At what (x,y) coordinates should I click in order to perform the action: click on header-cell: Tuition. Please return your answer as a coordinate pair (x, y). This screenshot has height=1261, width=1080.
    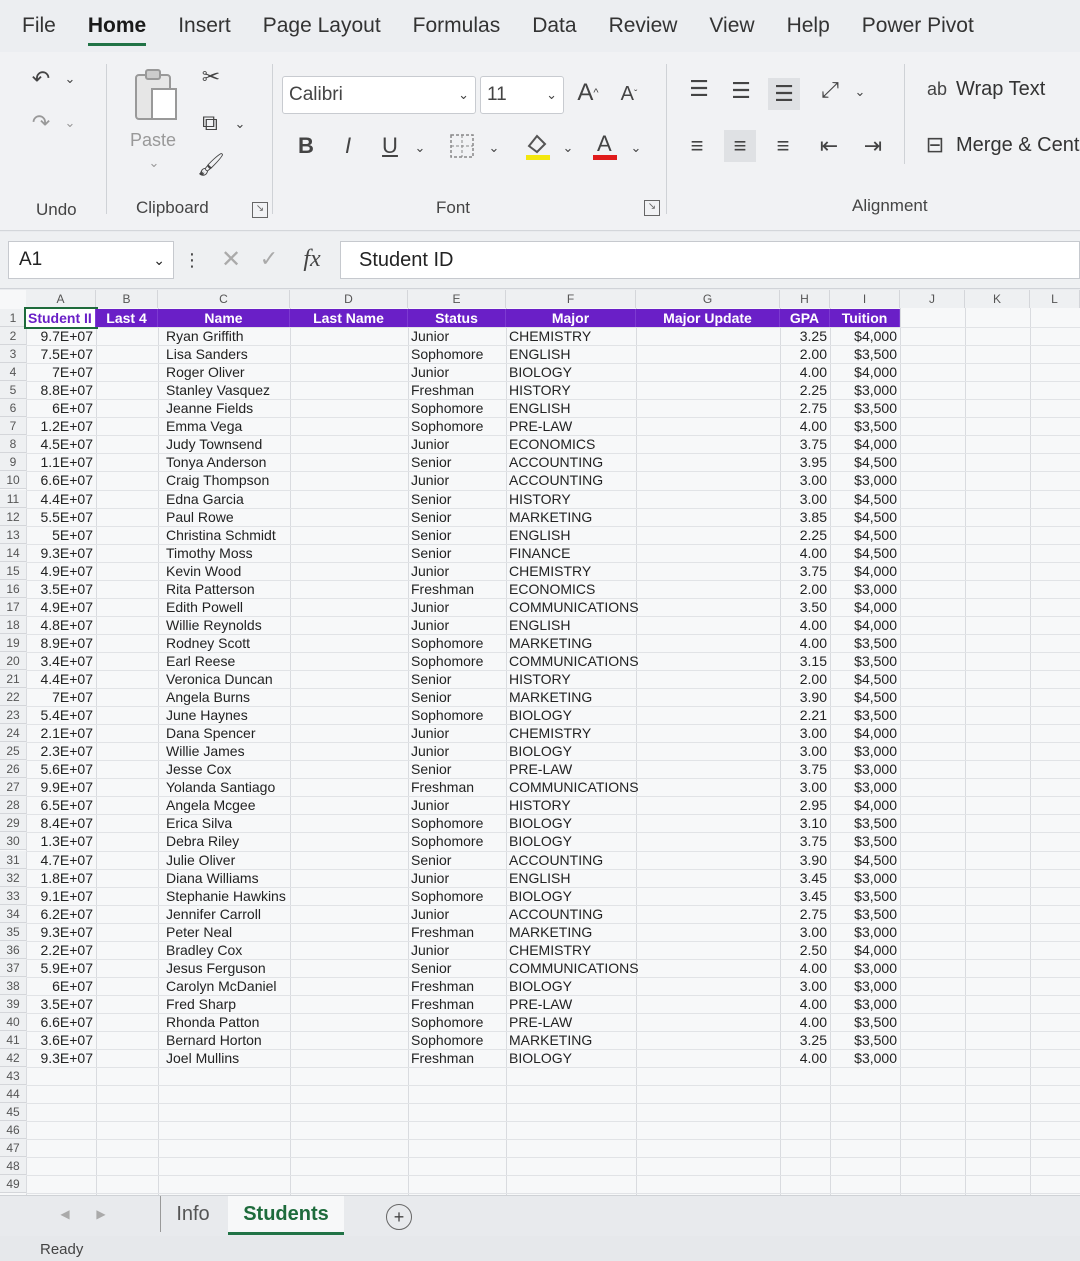
    Looking at the image, I should click on (865, 318).